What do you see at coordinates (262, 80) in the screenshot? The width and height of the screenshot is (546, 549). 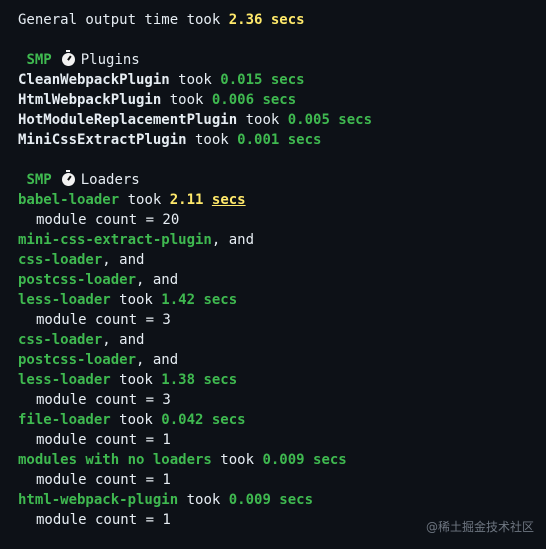 I see `plugin-time: 0.015 secs` at bounding box center [262, 80].